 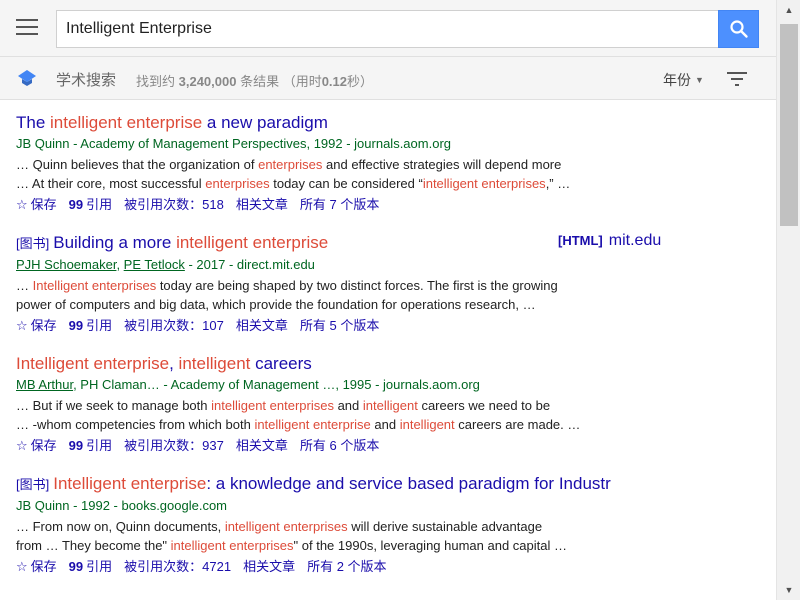 I want to click on search-input, so click(x=388, y=29).